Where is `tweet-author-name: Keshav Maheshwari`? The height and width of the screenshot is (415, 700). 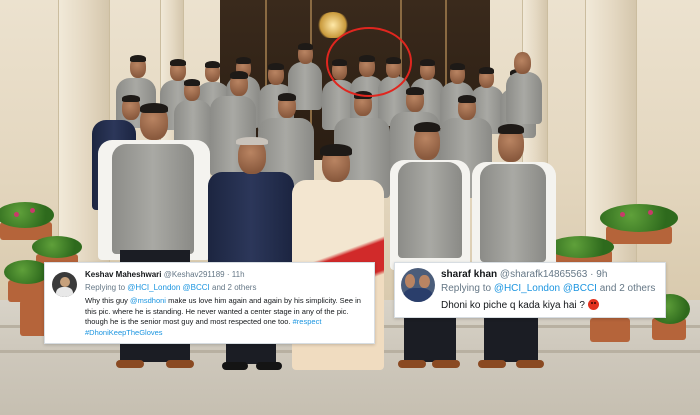
tweet-author-name: Keshav Maheshwari is located at coordinates (123, 274).